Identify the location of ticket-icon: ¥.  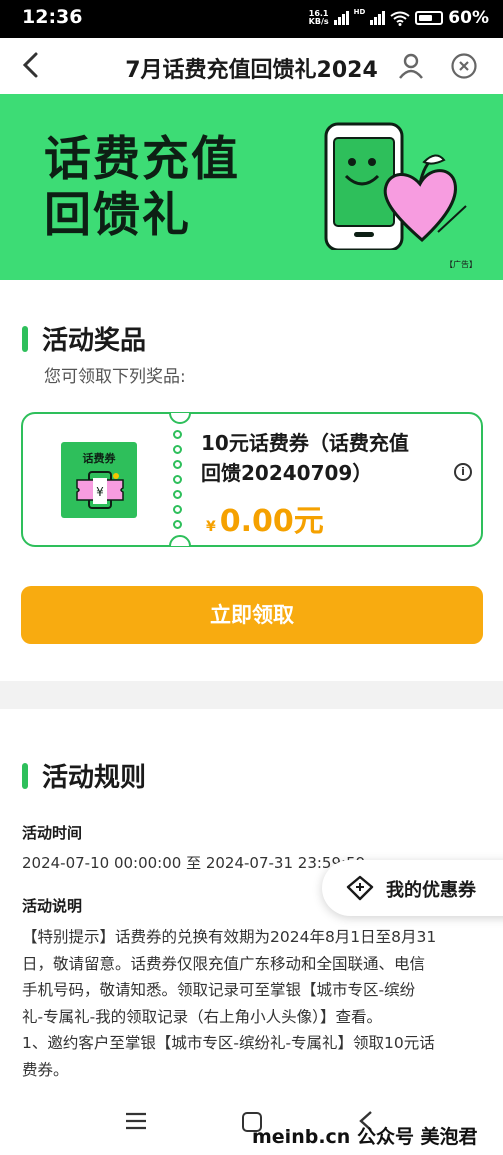
(100, 490).